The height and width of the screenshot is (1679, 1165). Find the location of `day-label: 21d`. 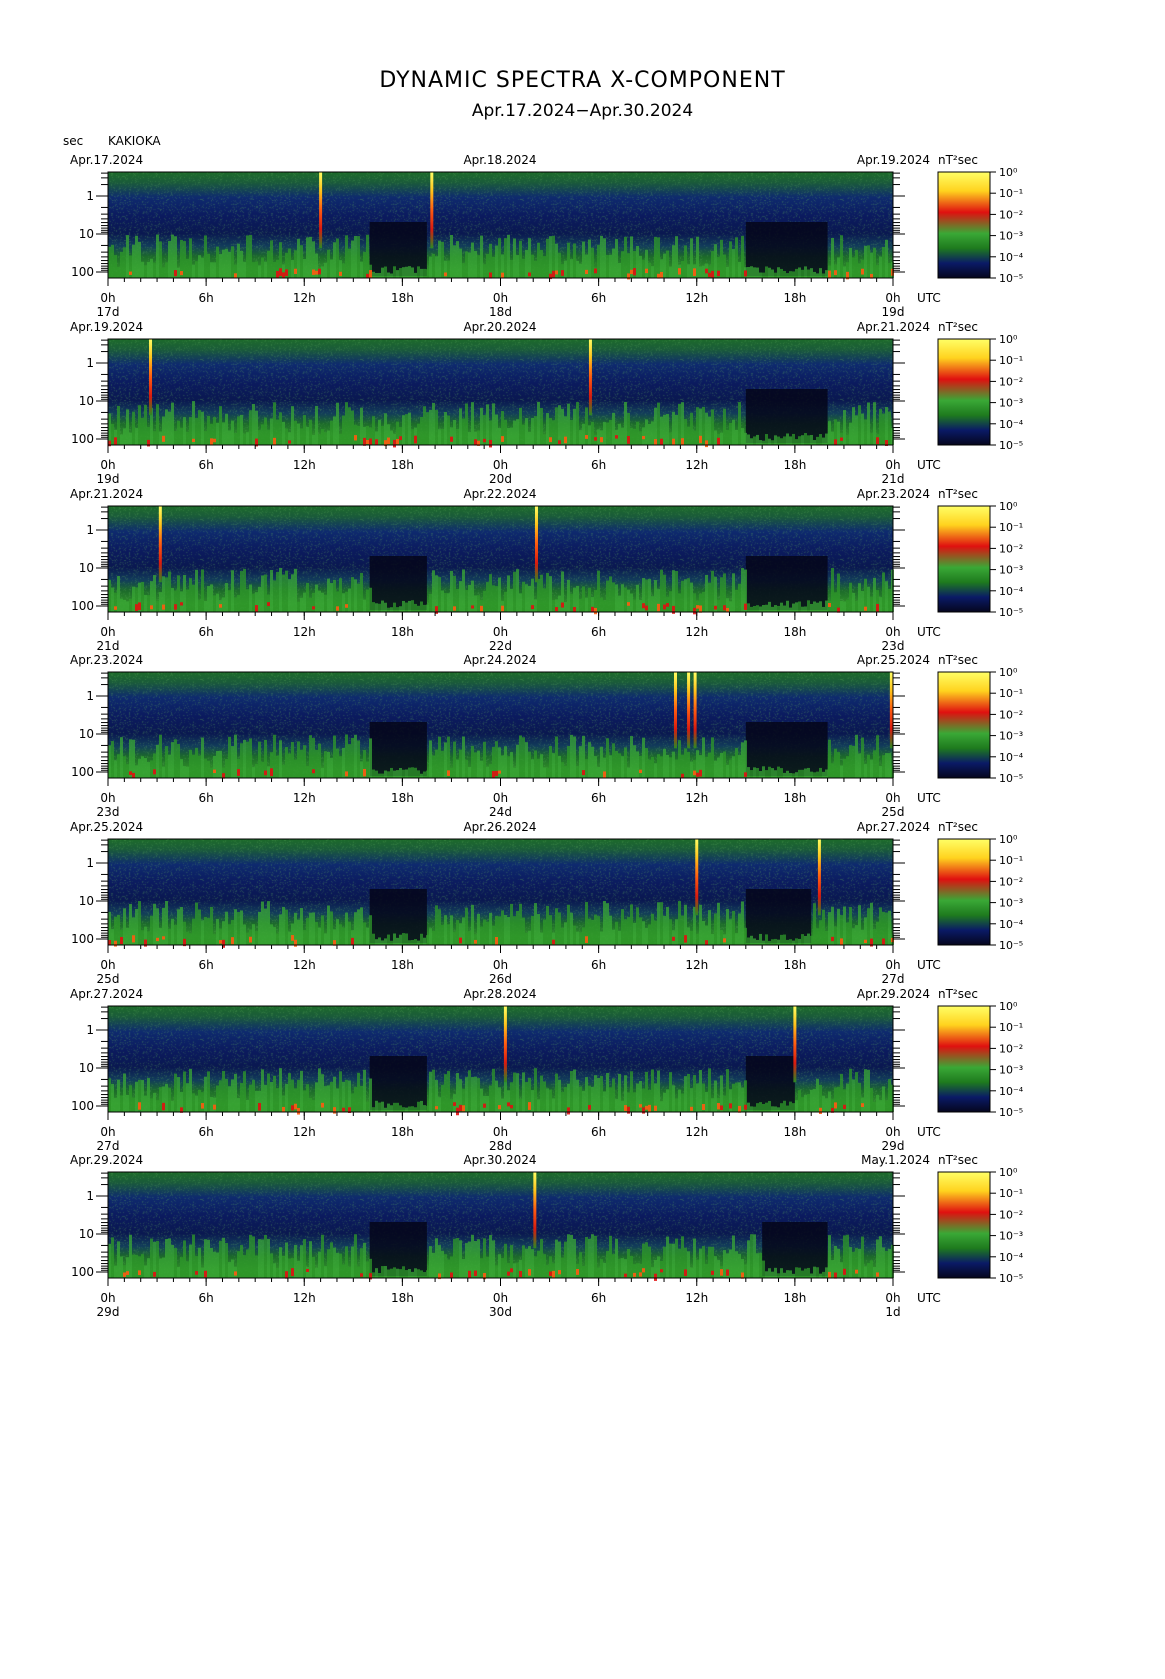

day-label: 21d is located at coordinates (108, 646).